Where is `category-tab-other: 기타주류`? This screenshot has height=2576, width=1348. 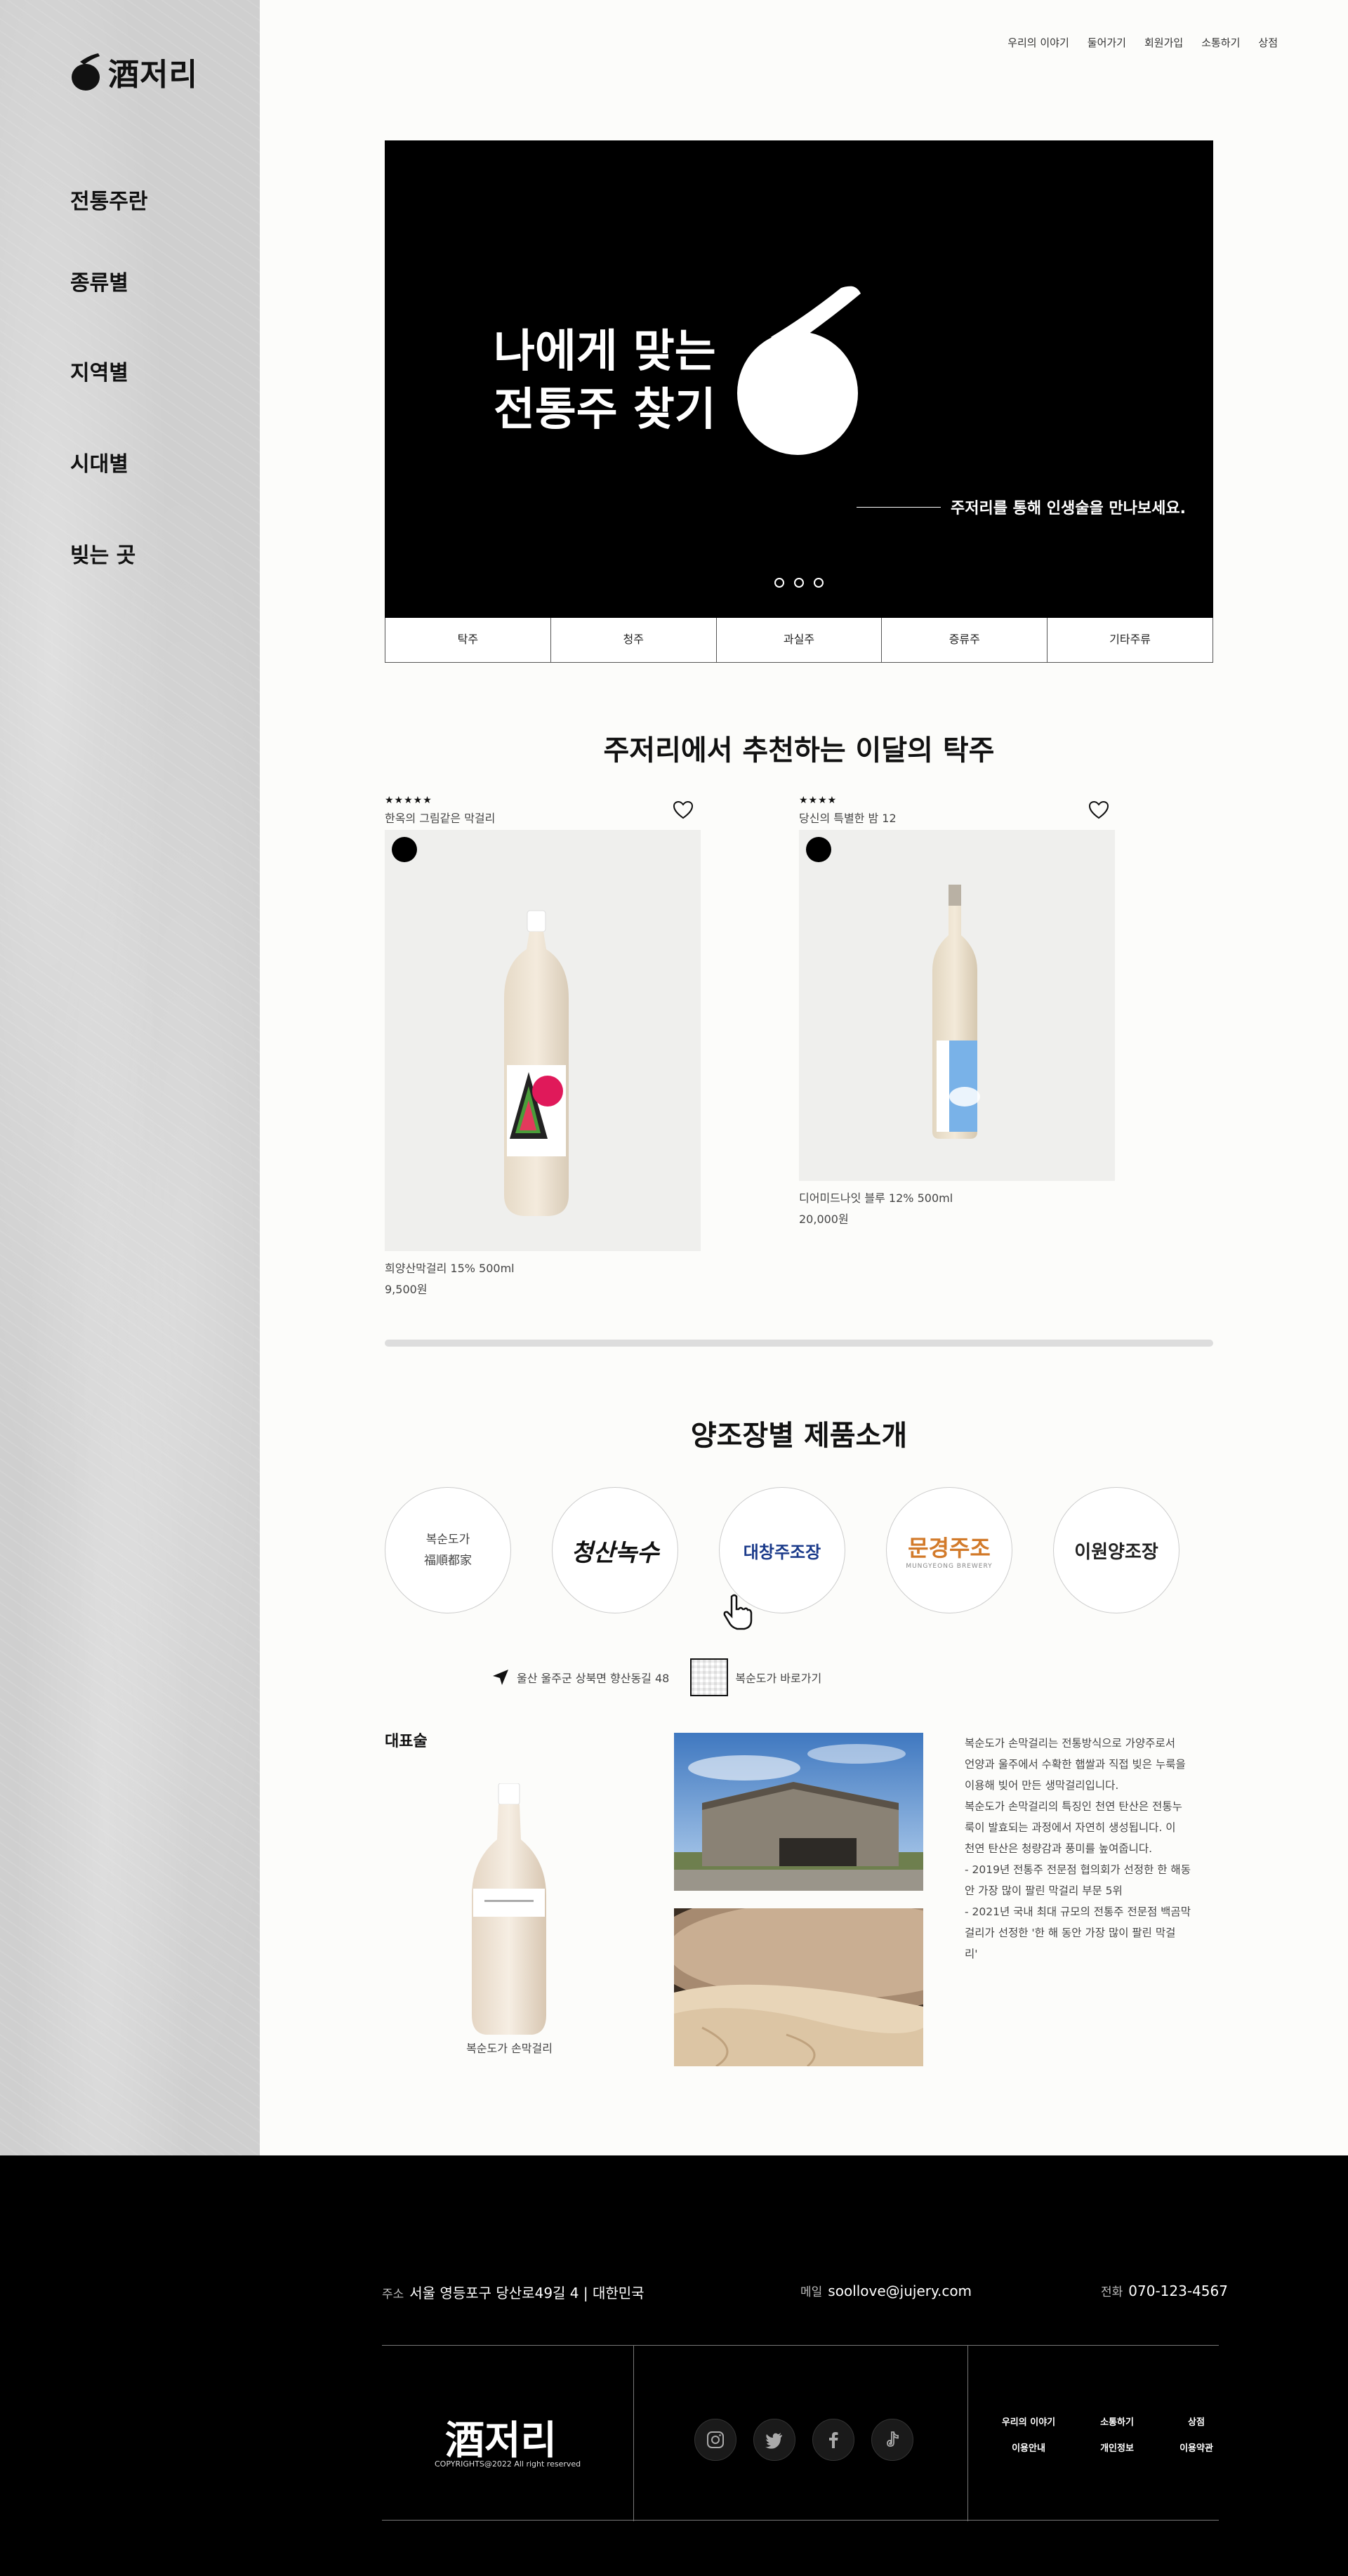
category-tab-other: 기타주류 is located at coordinates (1130, 640).